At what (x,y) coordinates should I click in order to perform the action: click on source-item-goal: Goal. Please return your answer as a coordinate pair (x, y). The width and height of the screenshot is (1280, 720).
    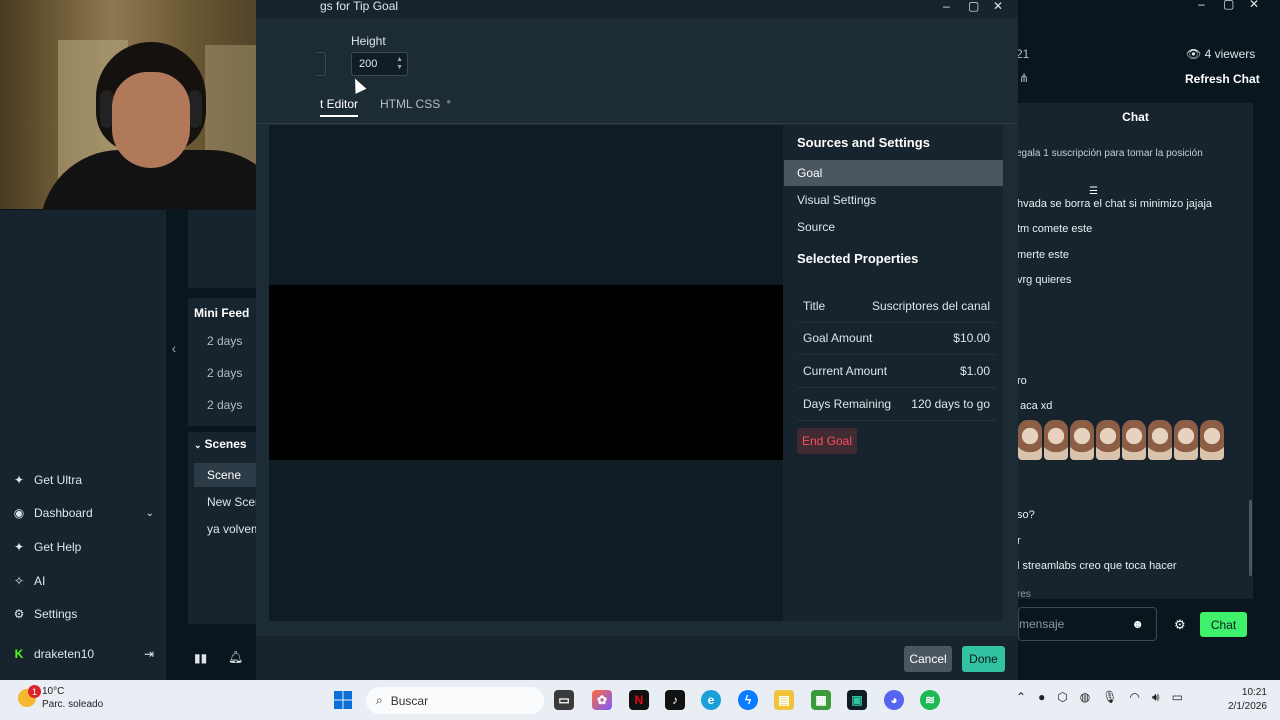
    Looking at the image, I should click on (893, 173).